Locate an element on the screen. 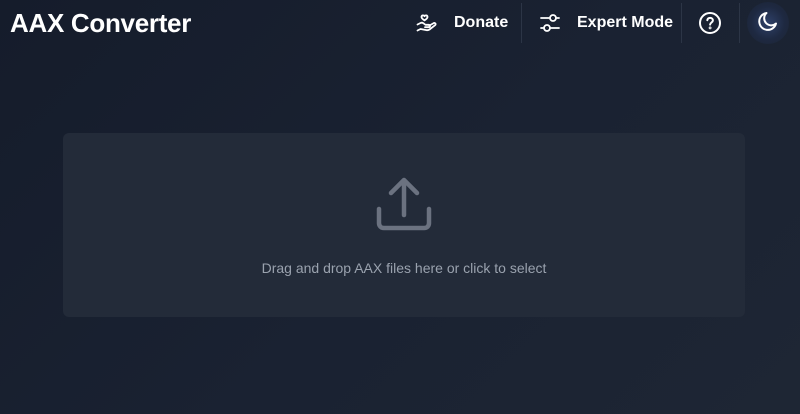  app-title: AAX Converter is located at coordinates (101, 23).